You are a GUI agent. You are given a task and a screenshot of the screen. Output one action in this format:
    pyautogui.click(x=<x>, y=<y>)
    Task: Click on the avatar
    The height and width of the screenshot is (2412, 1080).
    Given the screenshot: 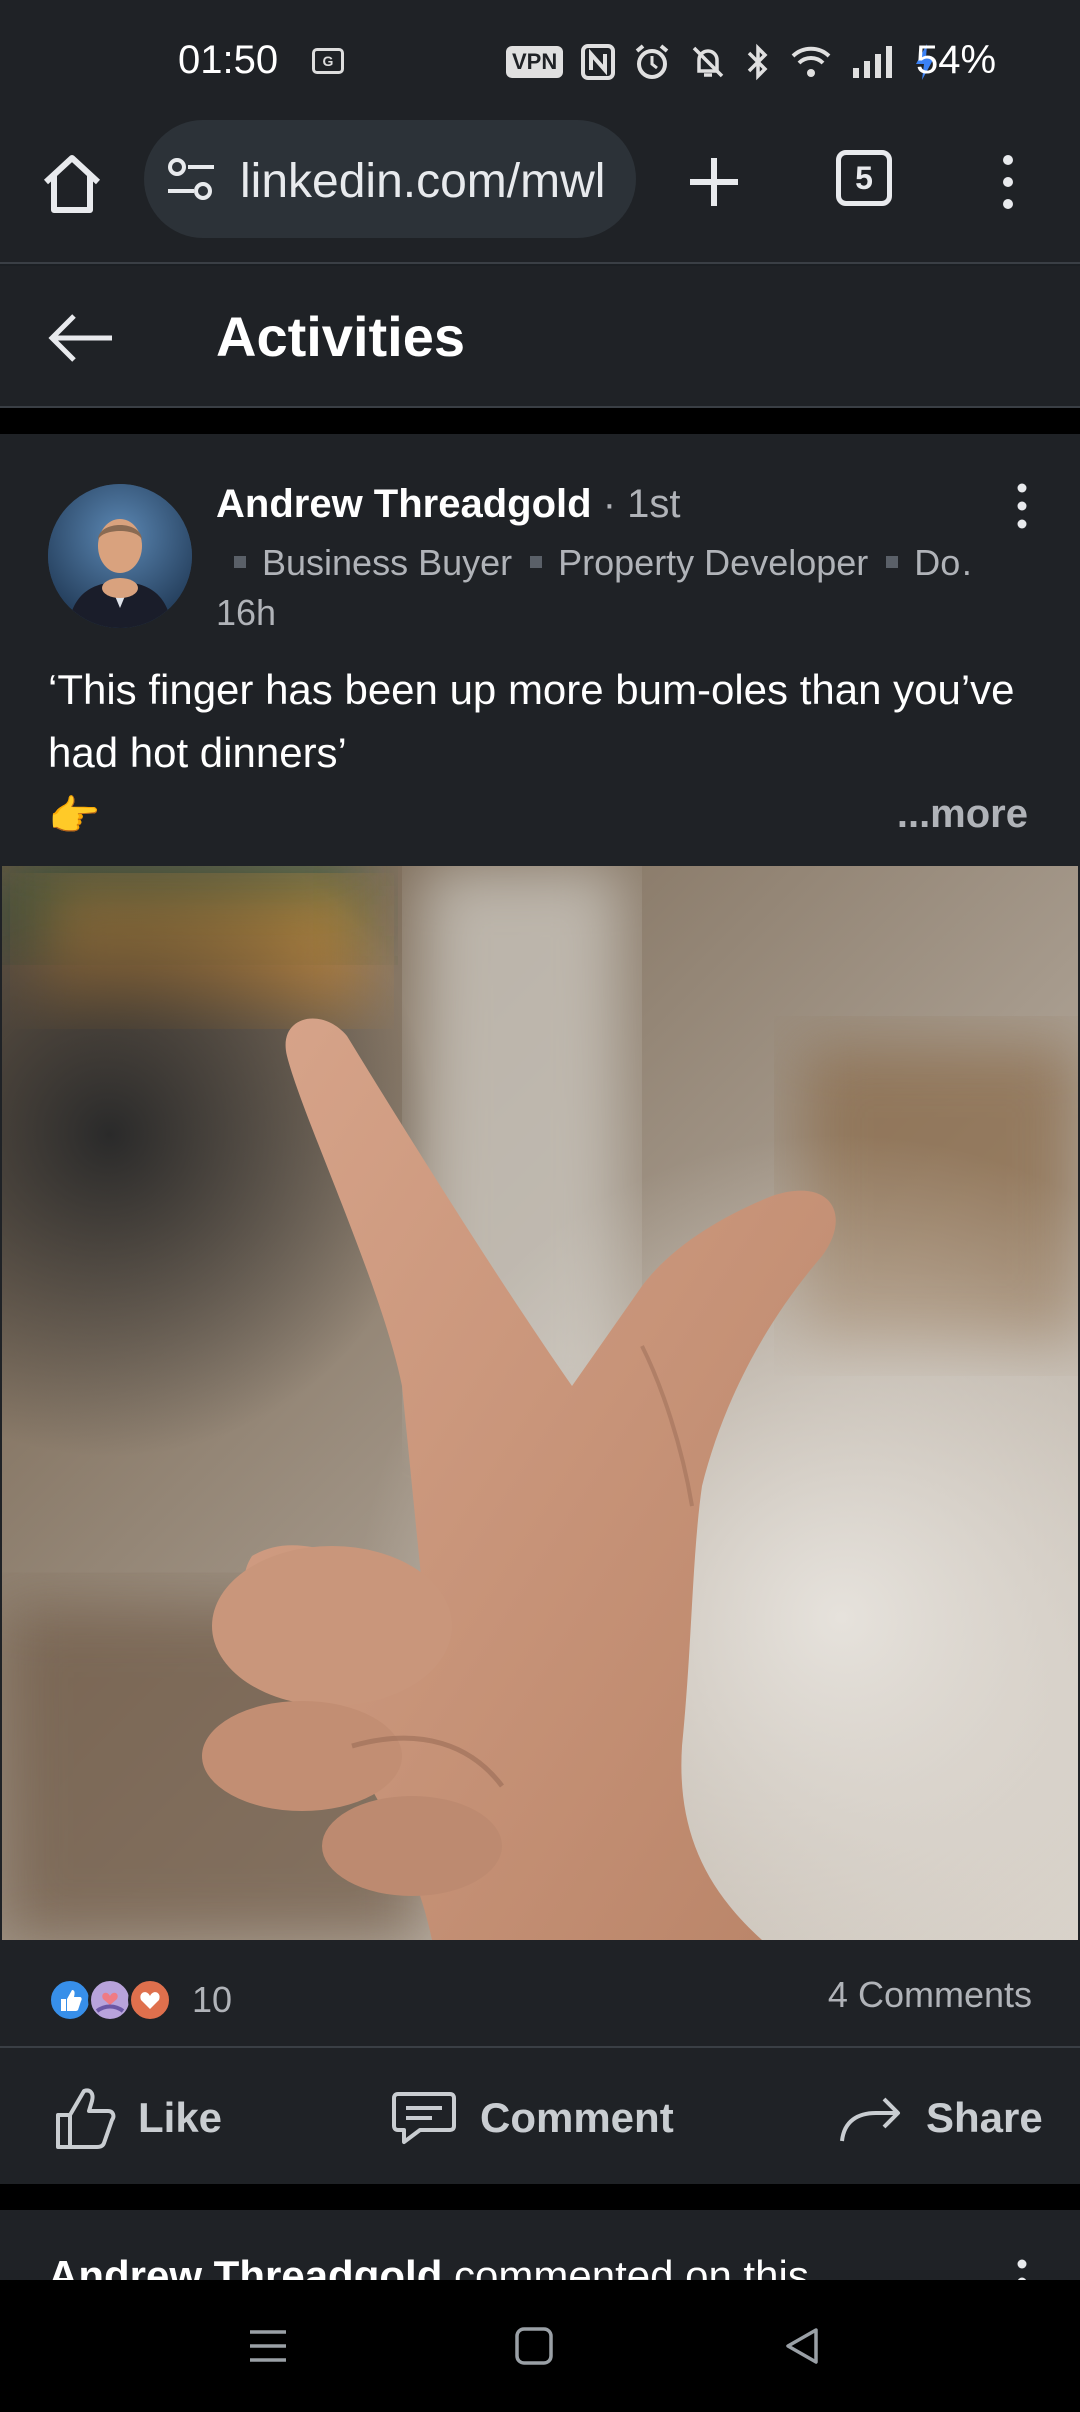 What is the action you would take?
    pyautogui.click(x=120, y=556)
    